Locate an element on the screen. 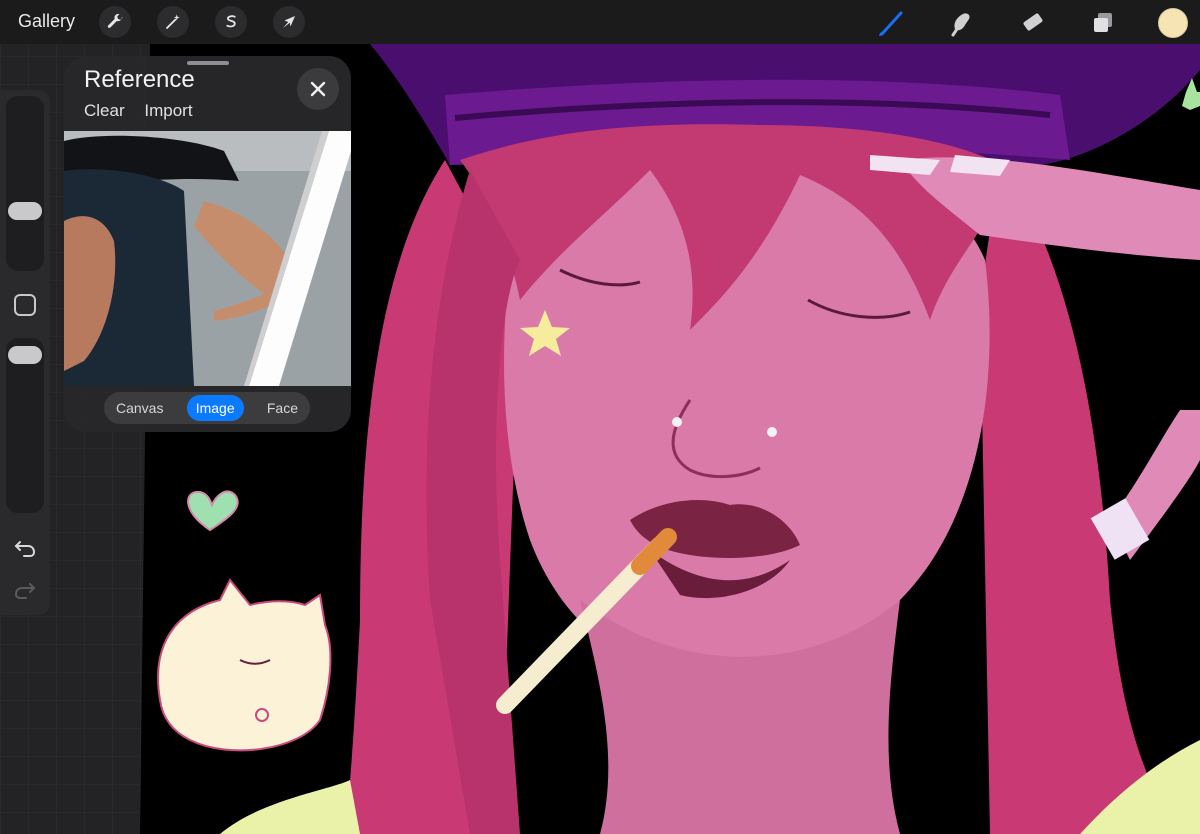 The width and height of the screenshot is (1200, 834). eraser-button is located at coordinates (1032, 23).